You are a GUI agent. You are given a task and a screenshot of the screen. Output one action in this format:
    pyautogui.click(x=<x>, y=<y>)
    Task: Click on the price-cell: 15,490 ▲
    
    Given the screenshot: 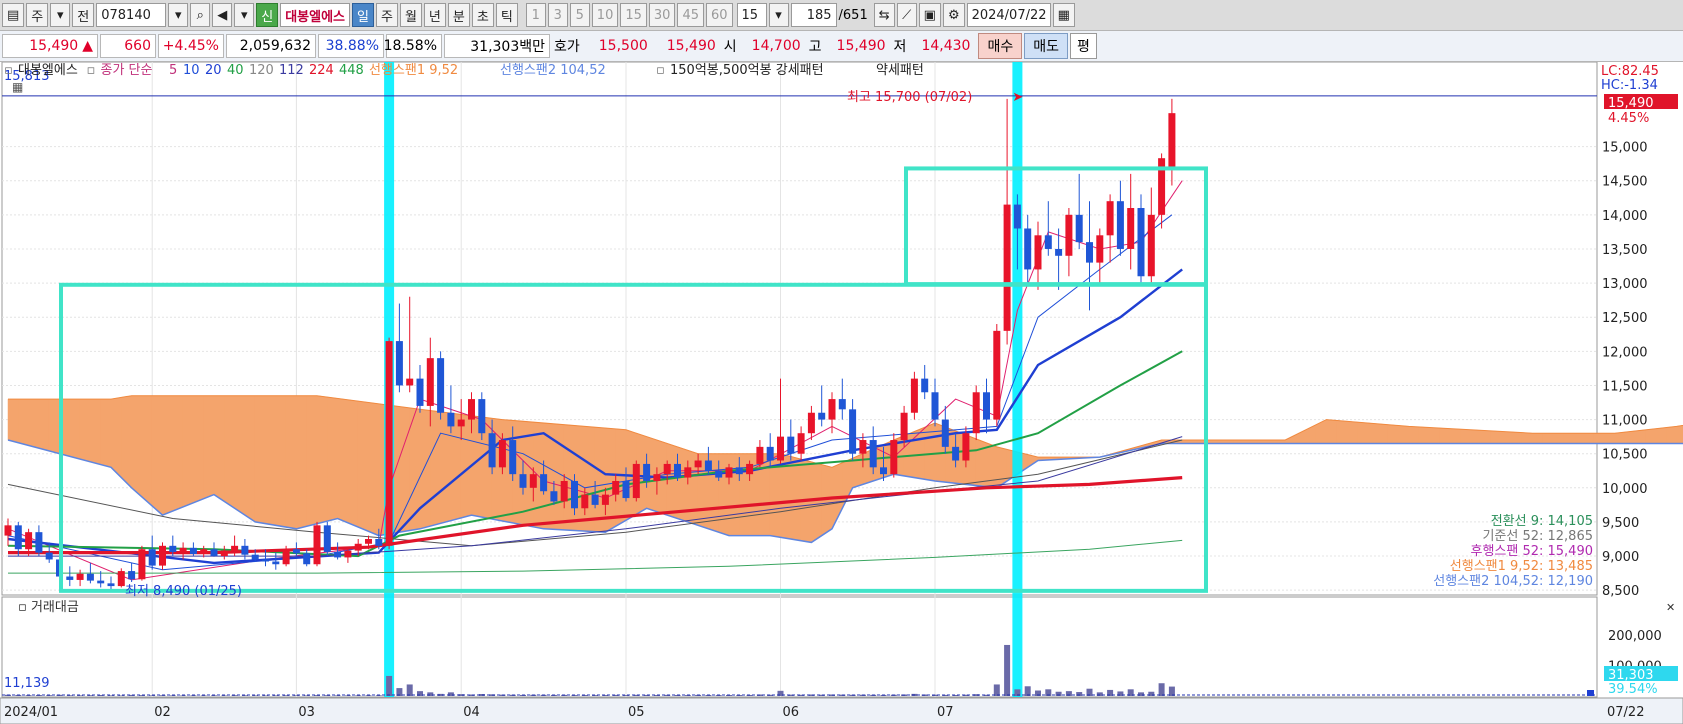 What is the action you would take?
    pyautogui.click(x=50, y=46)
    